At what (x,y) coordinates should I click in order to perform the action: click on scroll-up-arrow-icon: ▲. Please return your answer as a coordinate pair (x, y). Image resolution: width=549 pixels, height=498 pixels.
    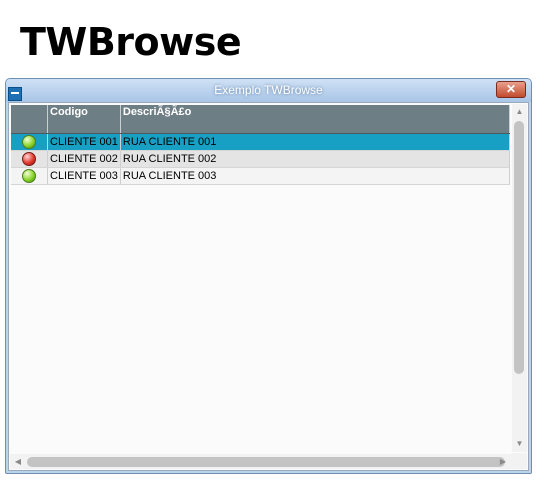
    Looking at the image, I should click on (519, 112).